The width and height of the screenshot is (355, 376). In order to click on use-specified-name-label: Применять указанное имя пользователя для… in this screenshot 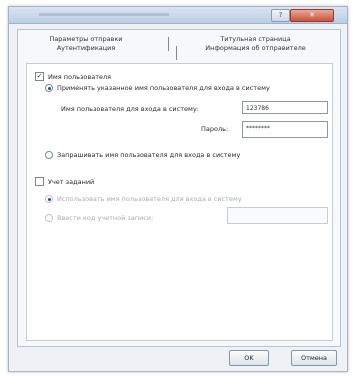, I will do `click(163, 88)`.